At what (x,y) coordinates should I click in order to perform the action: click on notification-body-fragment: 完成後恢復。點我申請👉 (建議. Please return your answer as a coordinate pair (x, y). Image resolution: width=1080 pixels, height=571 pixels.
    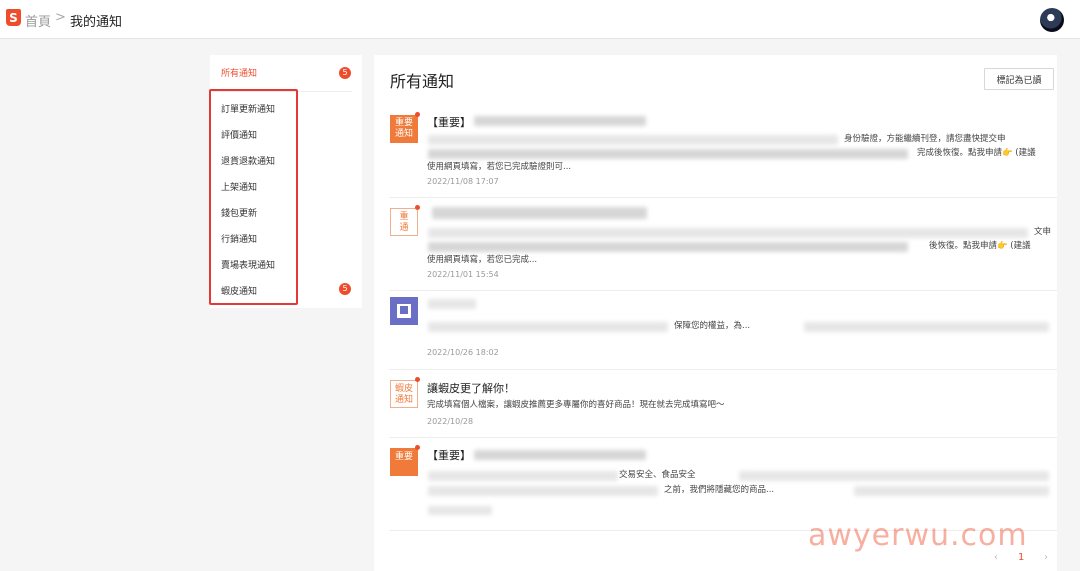
    Looking at the image, I should click on (976, 153).